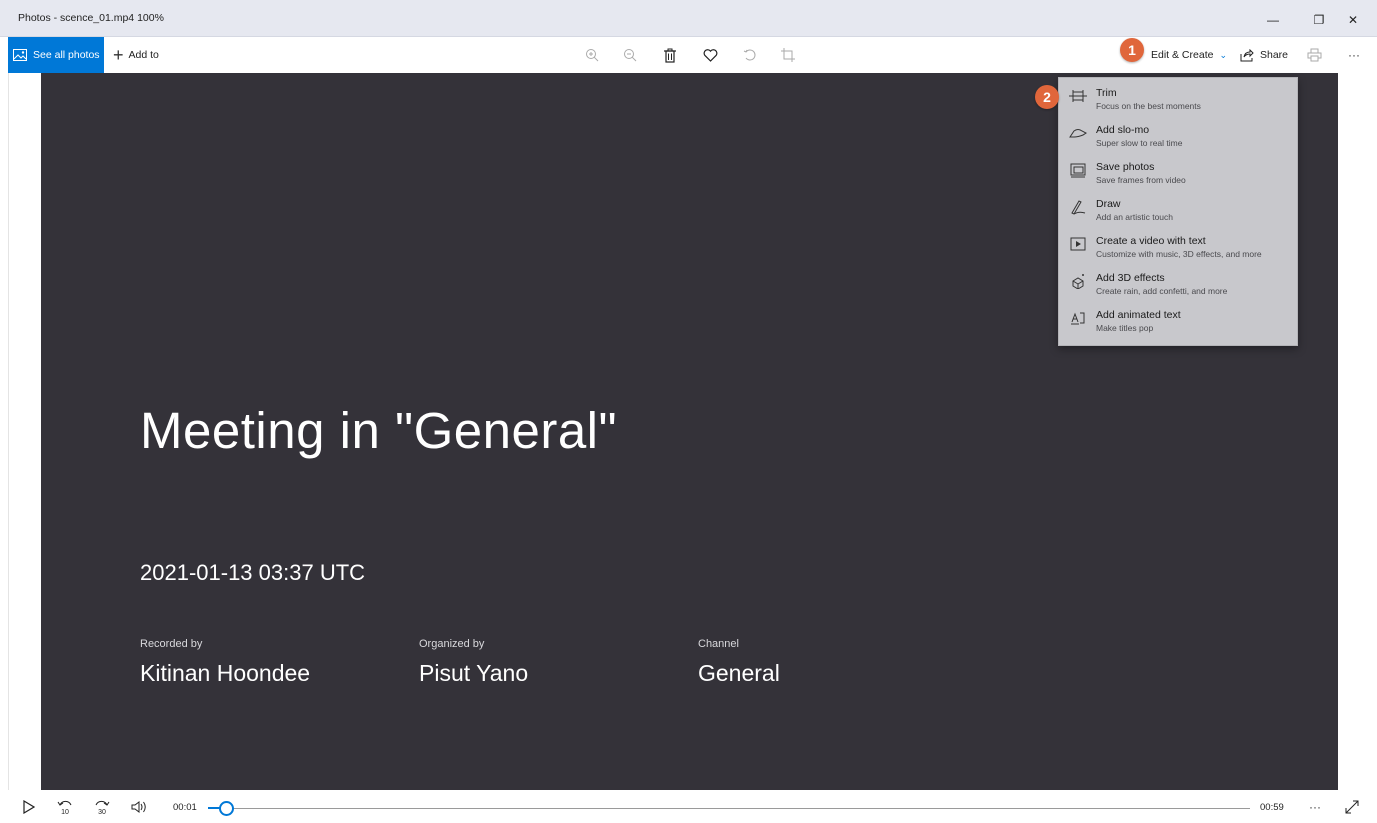 The height and width of the screenshot is (823, 1377). What do you see at coordinates (739, 673) in the screenshot?
I see `channel-value: General` at bounding box center [739, 673].